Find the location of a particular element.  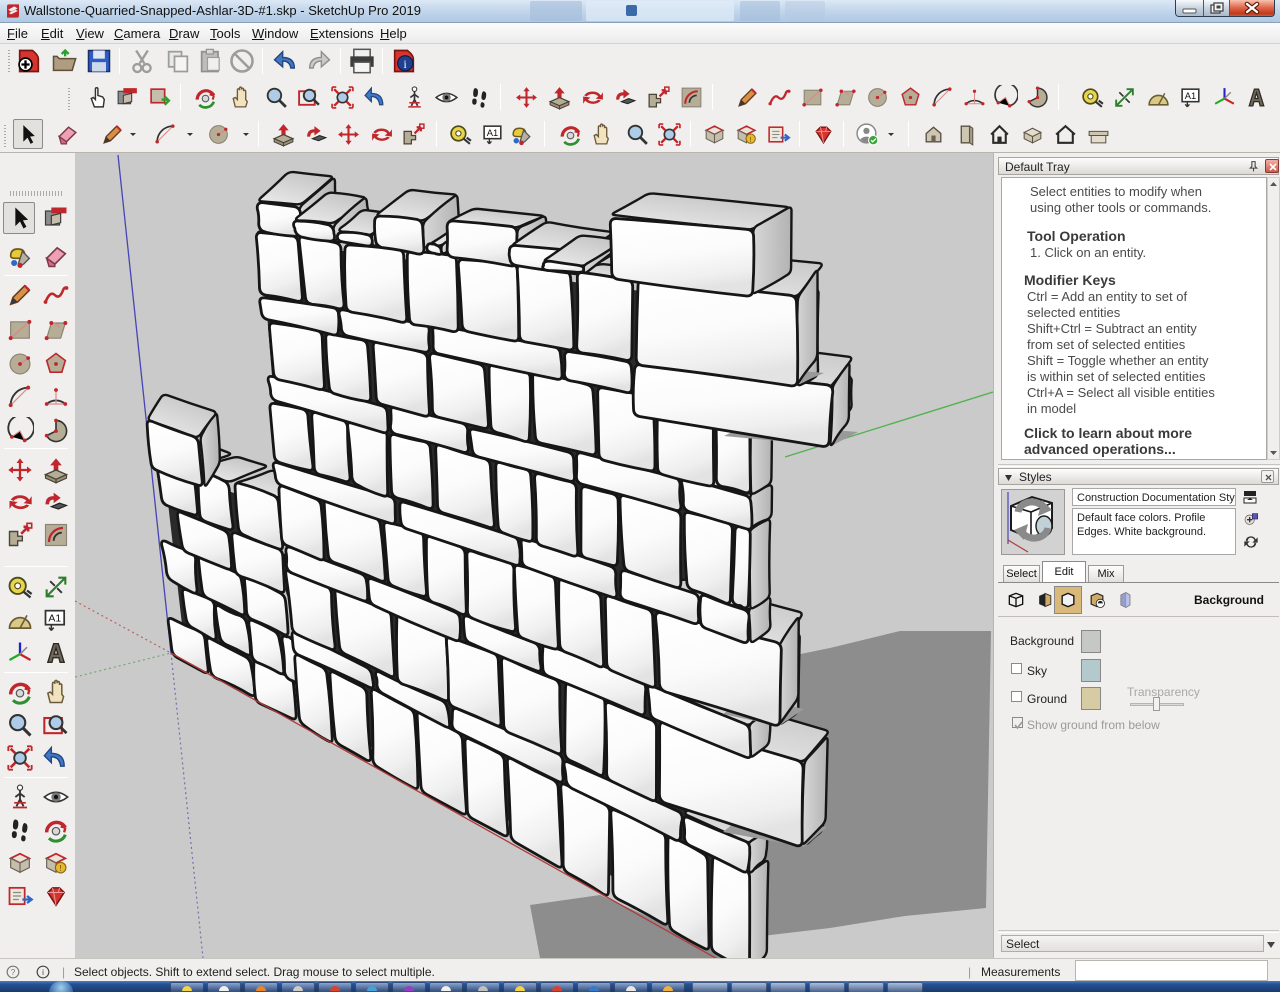

svg-text: i is located at coordinates (43, 972).